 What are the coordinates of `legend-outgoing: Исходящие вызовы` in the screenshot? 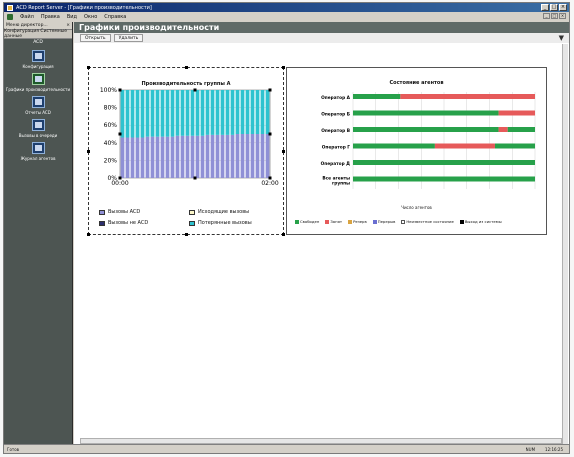 It's located at (219, 212).